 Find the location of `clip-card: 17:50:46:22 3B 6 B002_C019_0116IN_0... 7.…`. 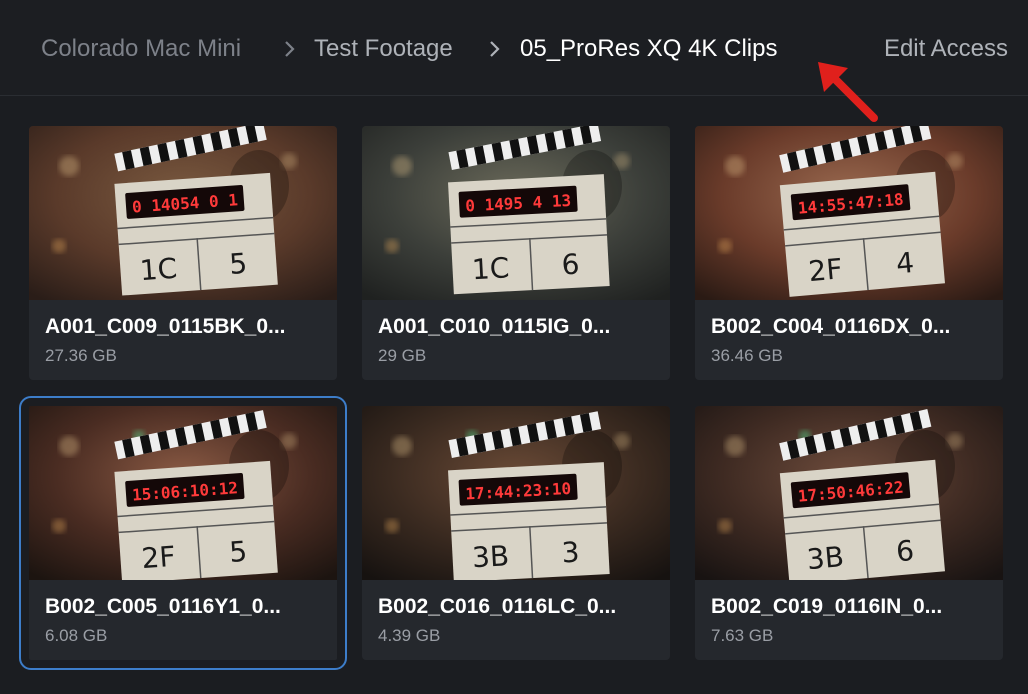

clip-card: 17:50:46:22 3B 6 B002_C019_0116IN_0... 7.… is located at coordinates (849, 533).